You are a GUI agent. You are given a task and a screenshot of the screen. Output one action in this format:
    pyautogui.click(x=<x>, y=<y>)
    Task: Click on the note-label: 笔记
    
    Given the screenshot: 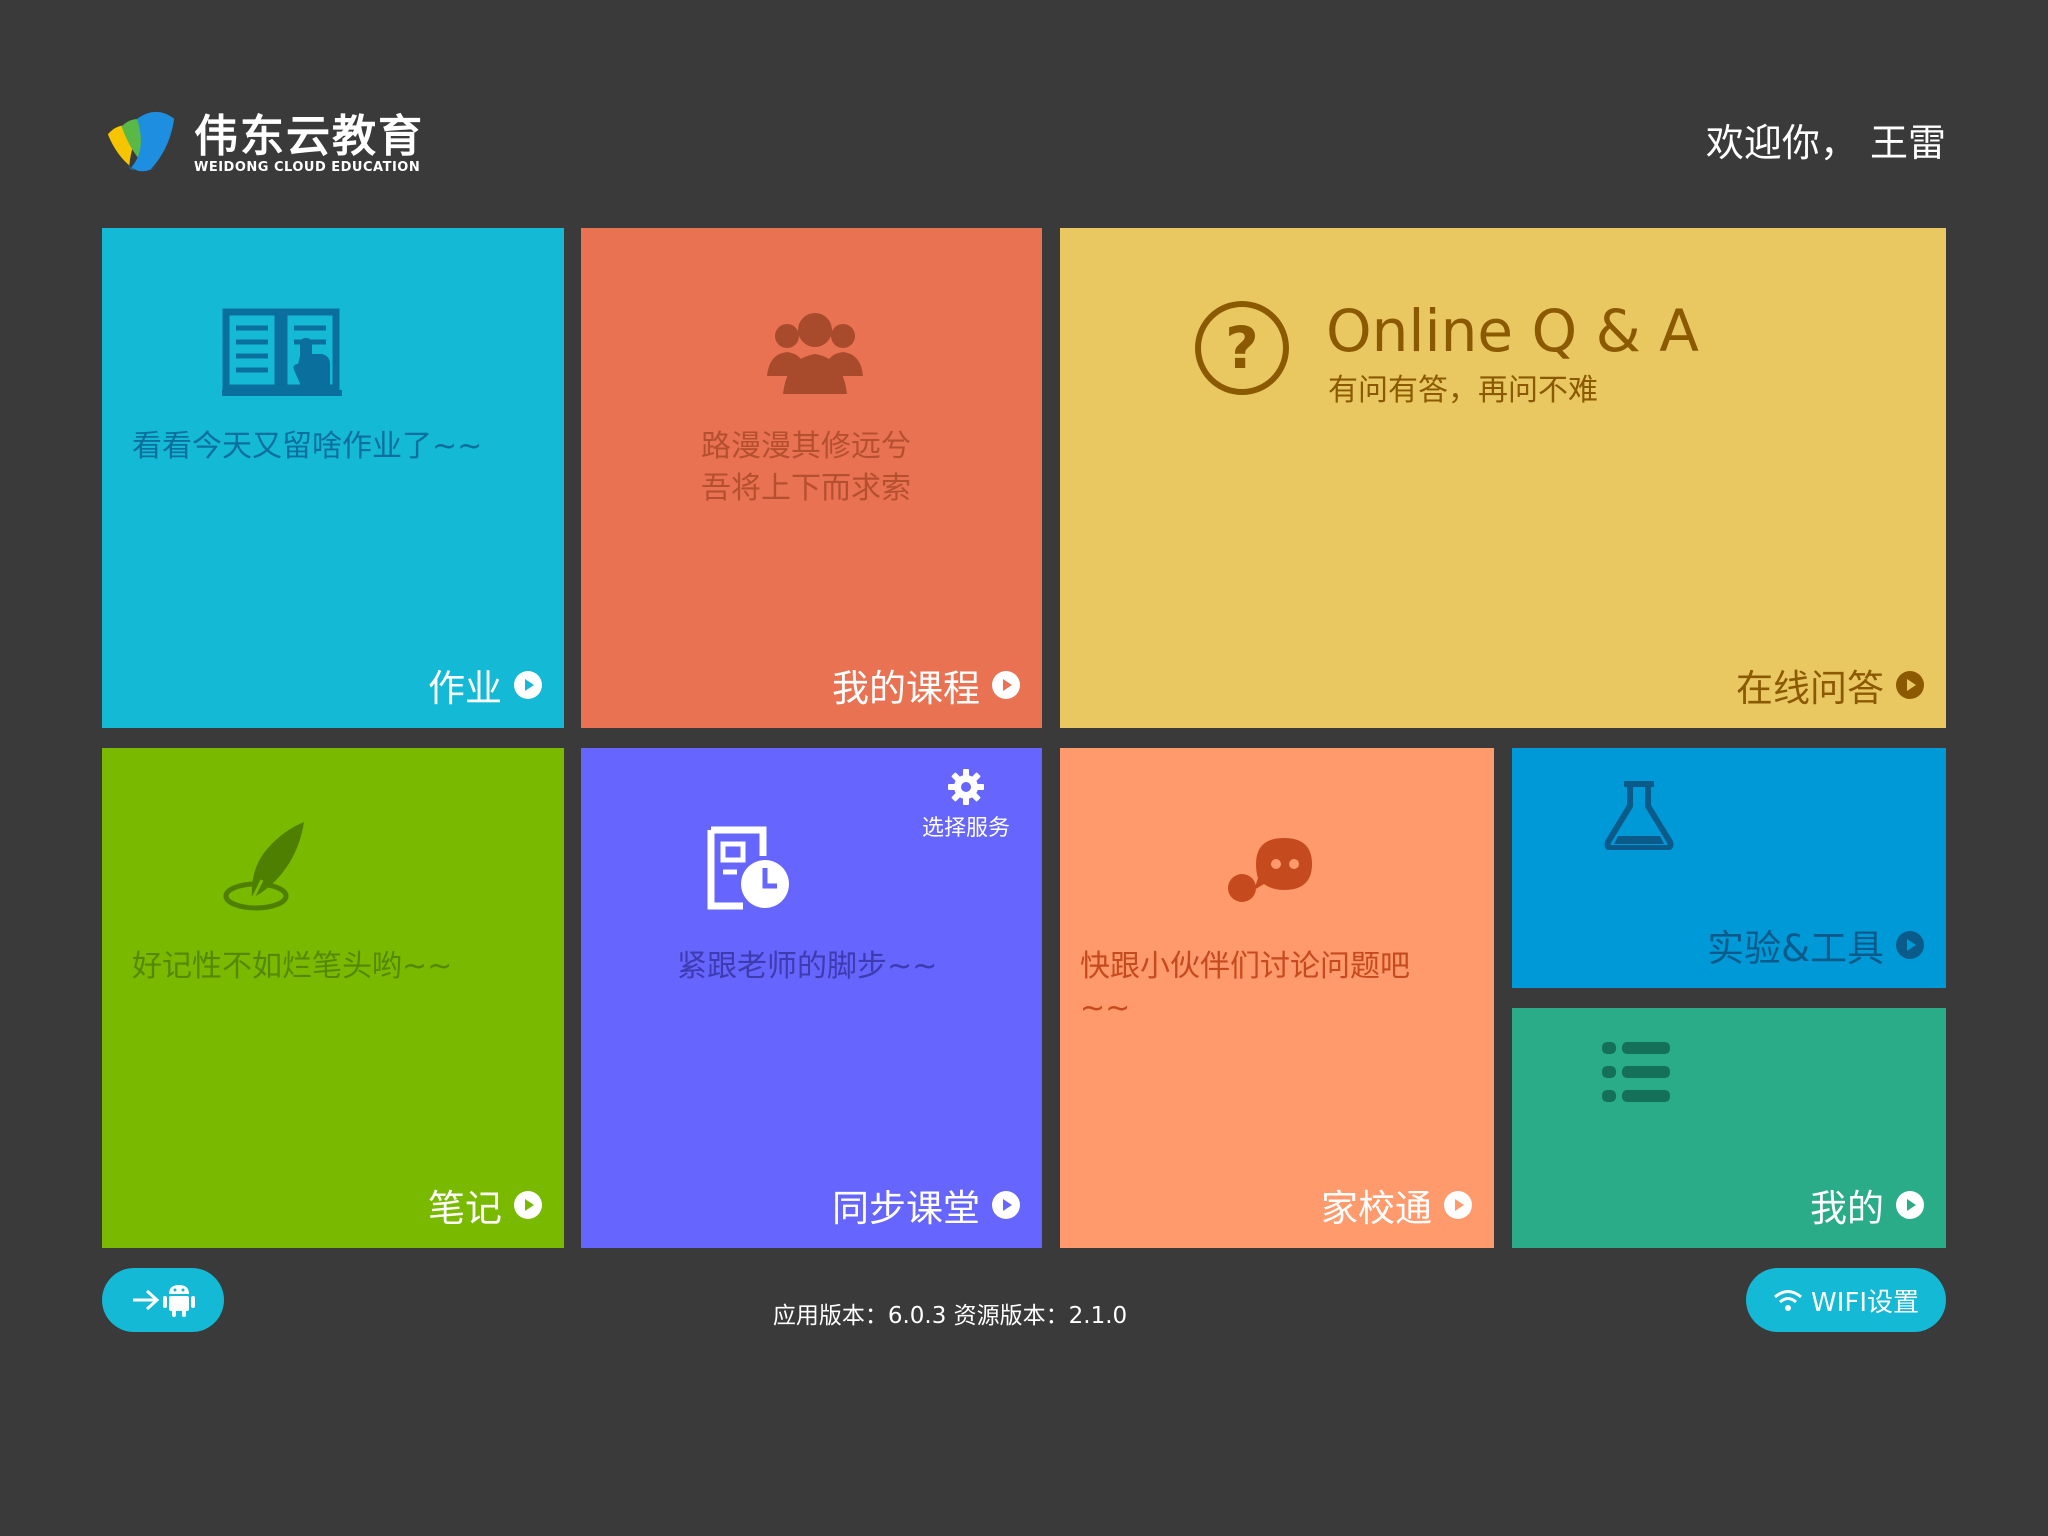 What is the action you would take?
    pyautogui.click(x=485, y=1205)
    